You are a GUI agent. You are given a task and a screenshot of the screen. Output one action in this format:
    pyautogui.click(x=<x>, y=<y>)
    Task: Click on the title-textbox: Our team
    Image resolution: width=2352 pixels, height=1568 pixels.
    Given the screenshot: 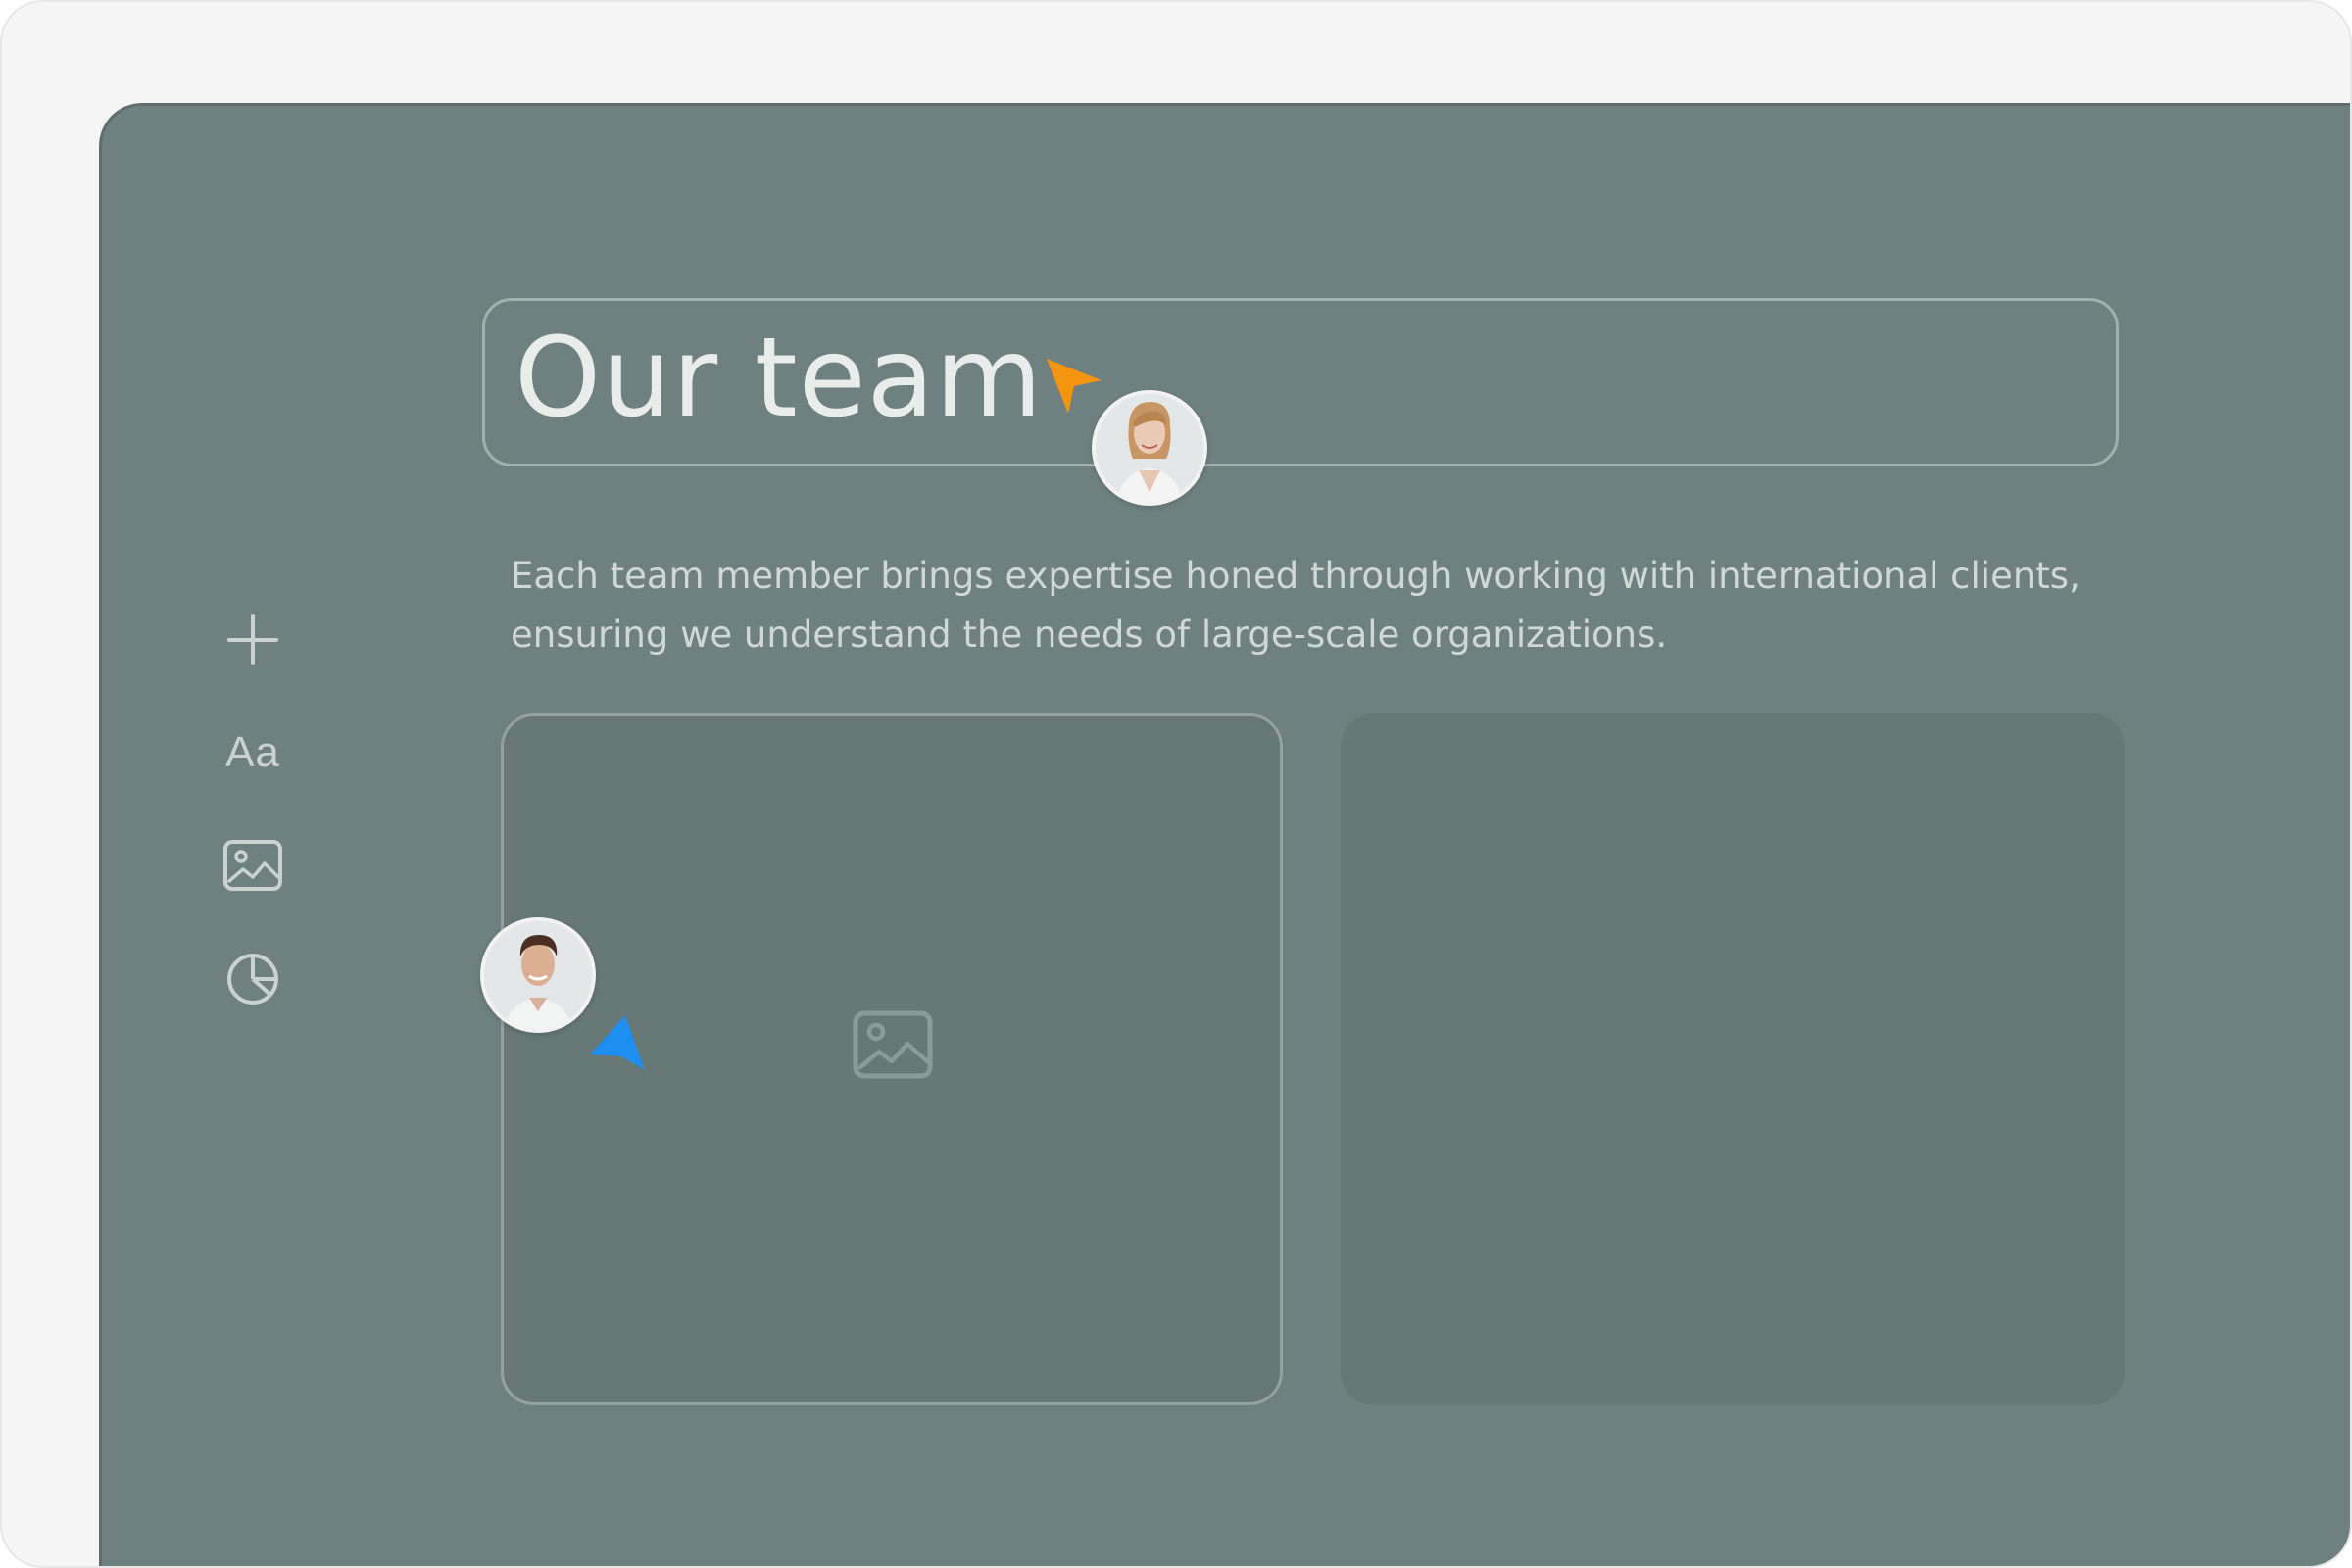 What is the action you would take?
    pyautogui.click(x=1300, y=382)
    